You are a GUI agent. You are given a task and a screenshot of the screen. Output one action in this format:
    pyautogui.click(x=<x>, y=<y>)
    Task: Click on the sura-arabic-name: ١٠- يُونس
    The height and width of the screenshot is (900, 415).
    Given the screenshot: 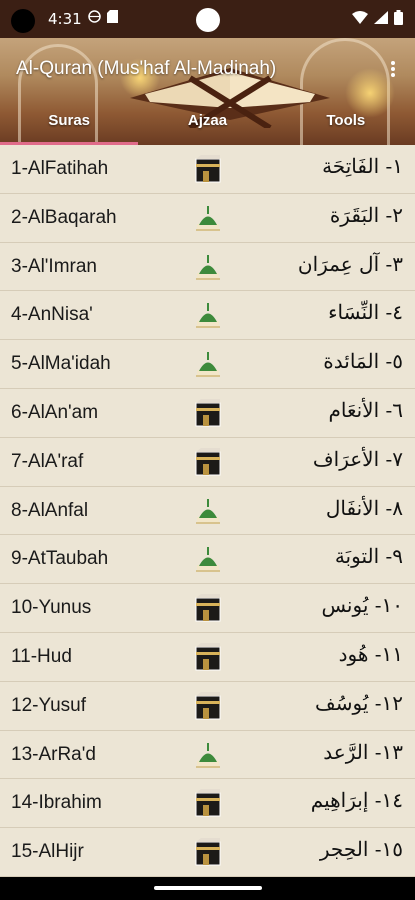 What is the action you would take?
    pyautogui.click(x=362, y=605)
    